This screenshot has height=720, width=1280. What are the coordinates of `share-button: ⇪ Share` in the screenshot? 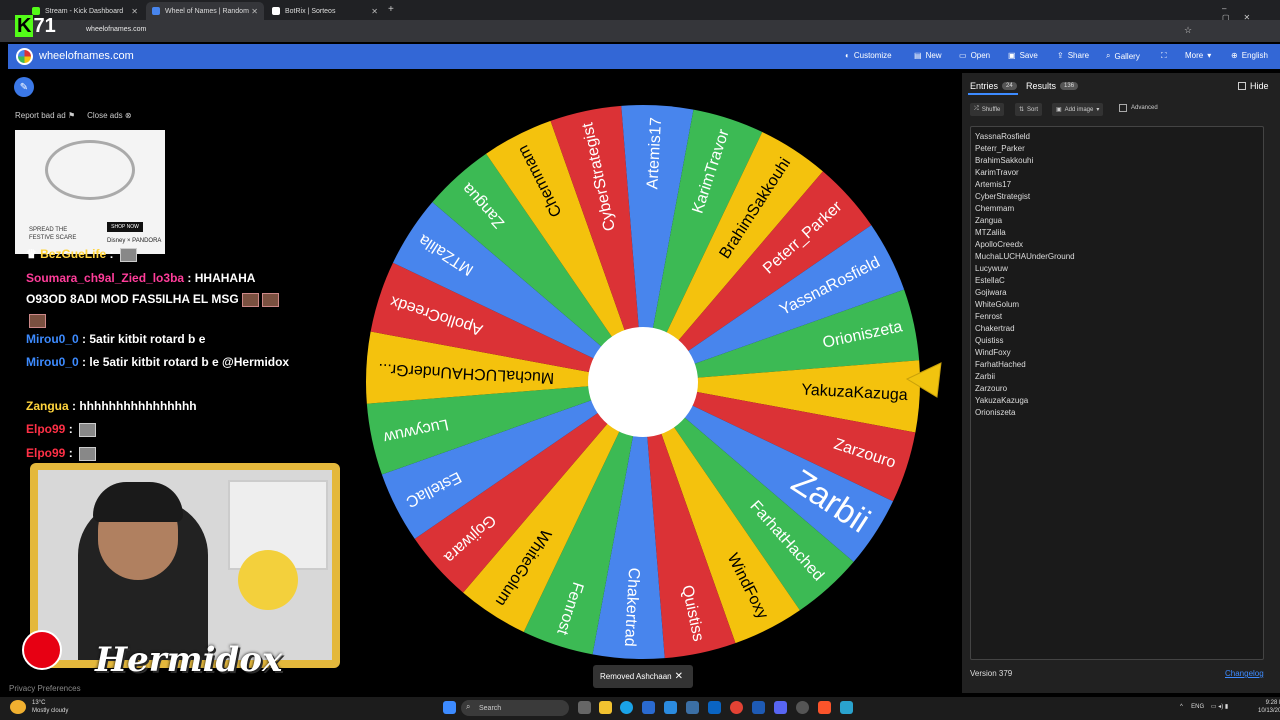 It's located at (1073, 55).